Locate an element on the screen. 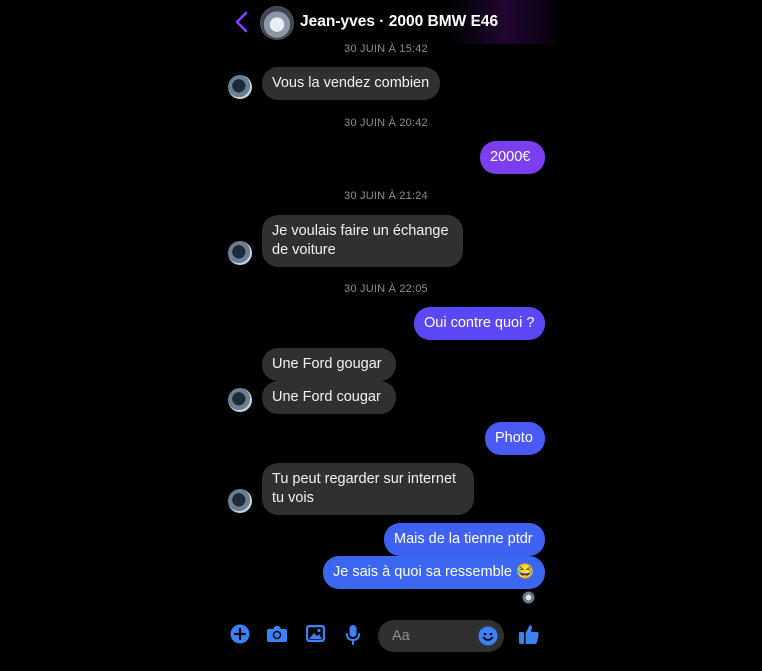 Image resolution: width=762 pixels, height=671 pixels. microphone-icon is located at coordinates (353, 635).